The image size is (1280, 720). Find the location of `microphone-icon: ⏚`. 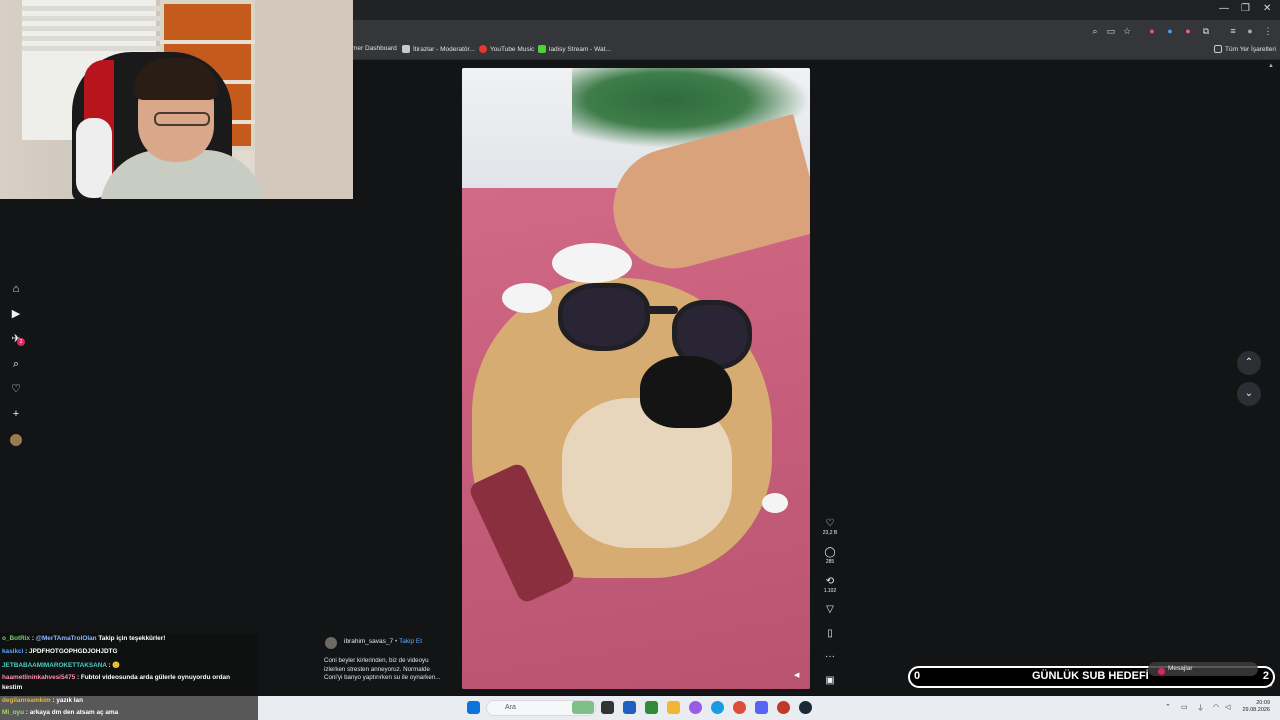

microphone-icon: ⏚ is located at coordinates (1200, 708).